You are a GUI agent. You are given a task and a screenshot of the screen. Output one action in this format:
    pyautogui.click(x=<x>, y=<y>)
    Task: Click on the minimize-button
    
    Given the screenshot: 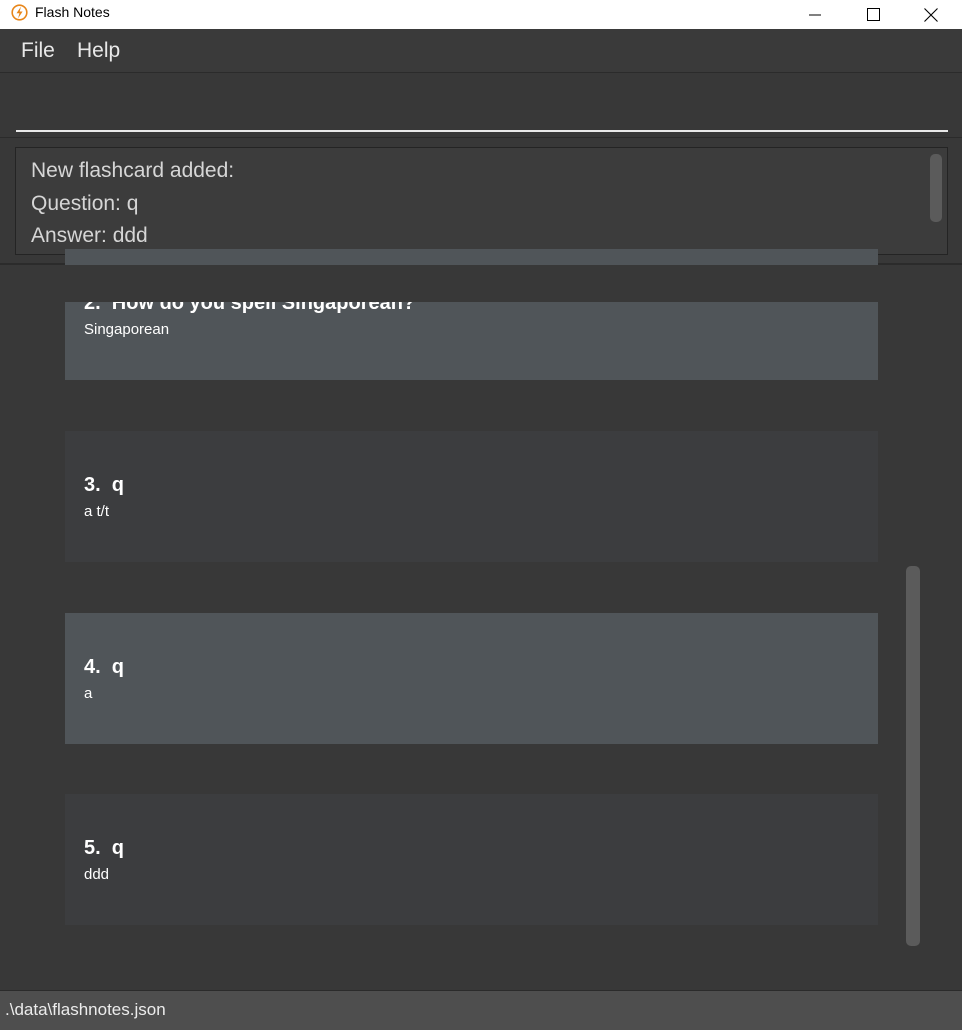 What is the action you would take?
    pyautogui.click(x=815, y=14)
    